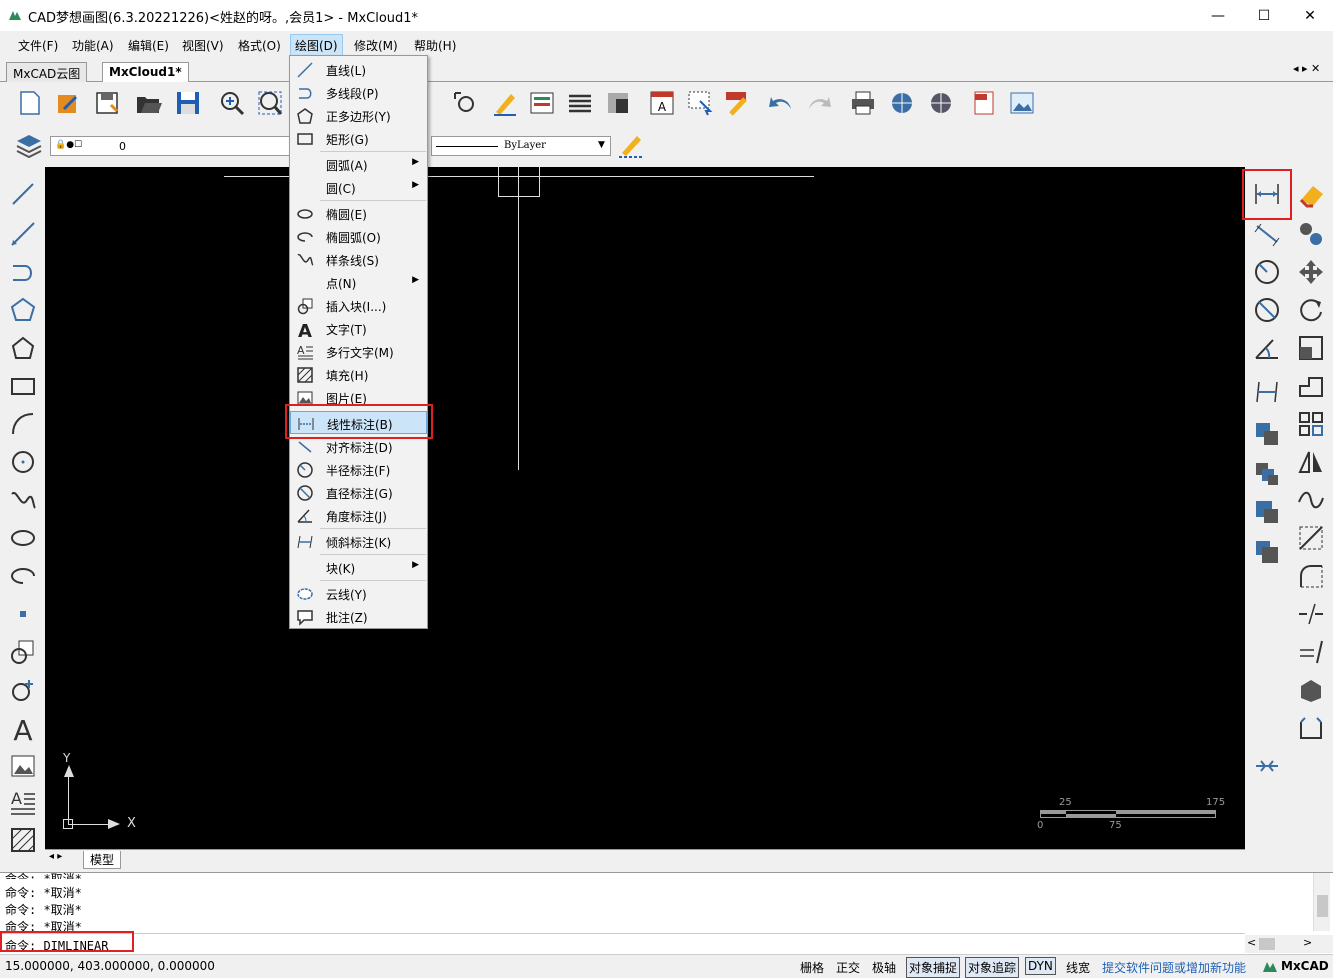 The width and height of the screenshot is (1333, 978). I want to click on export-pdf-icon, so click(984, 103).